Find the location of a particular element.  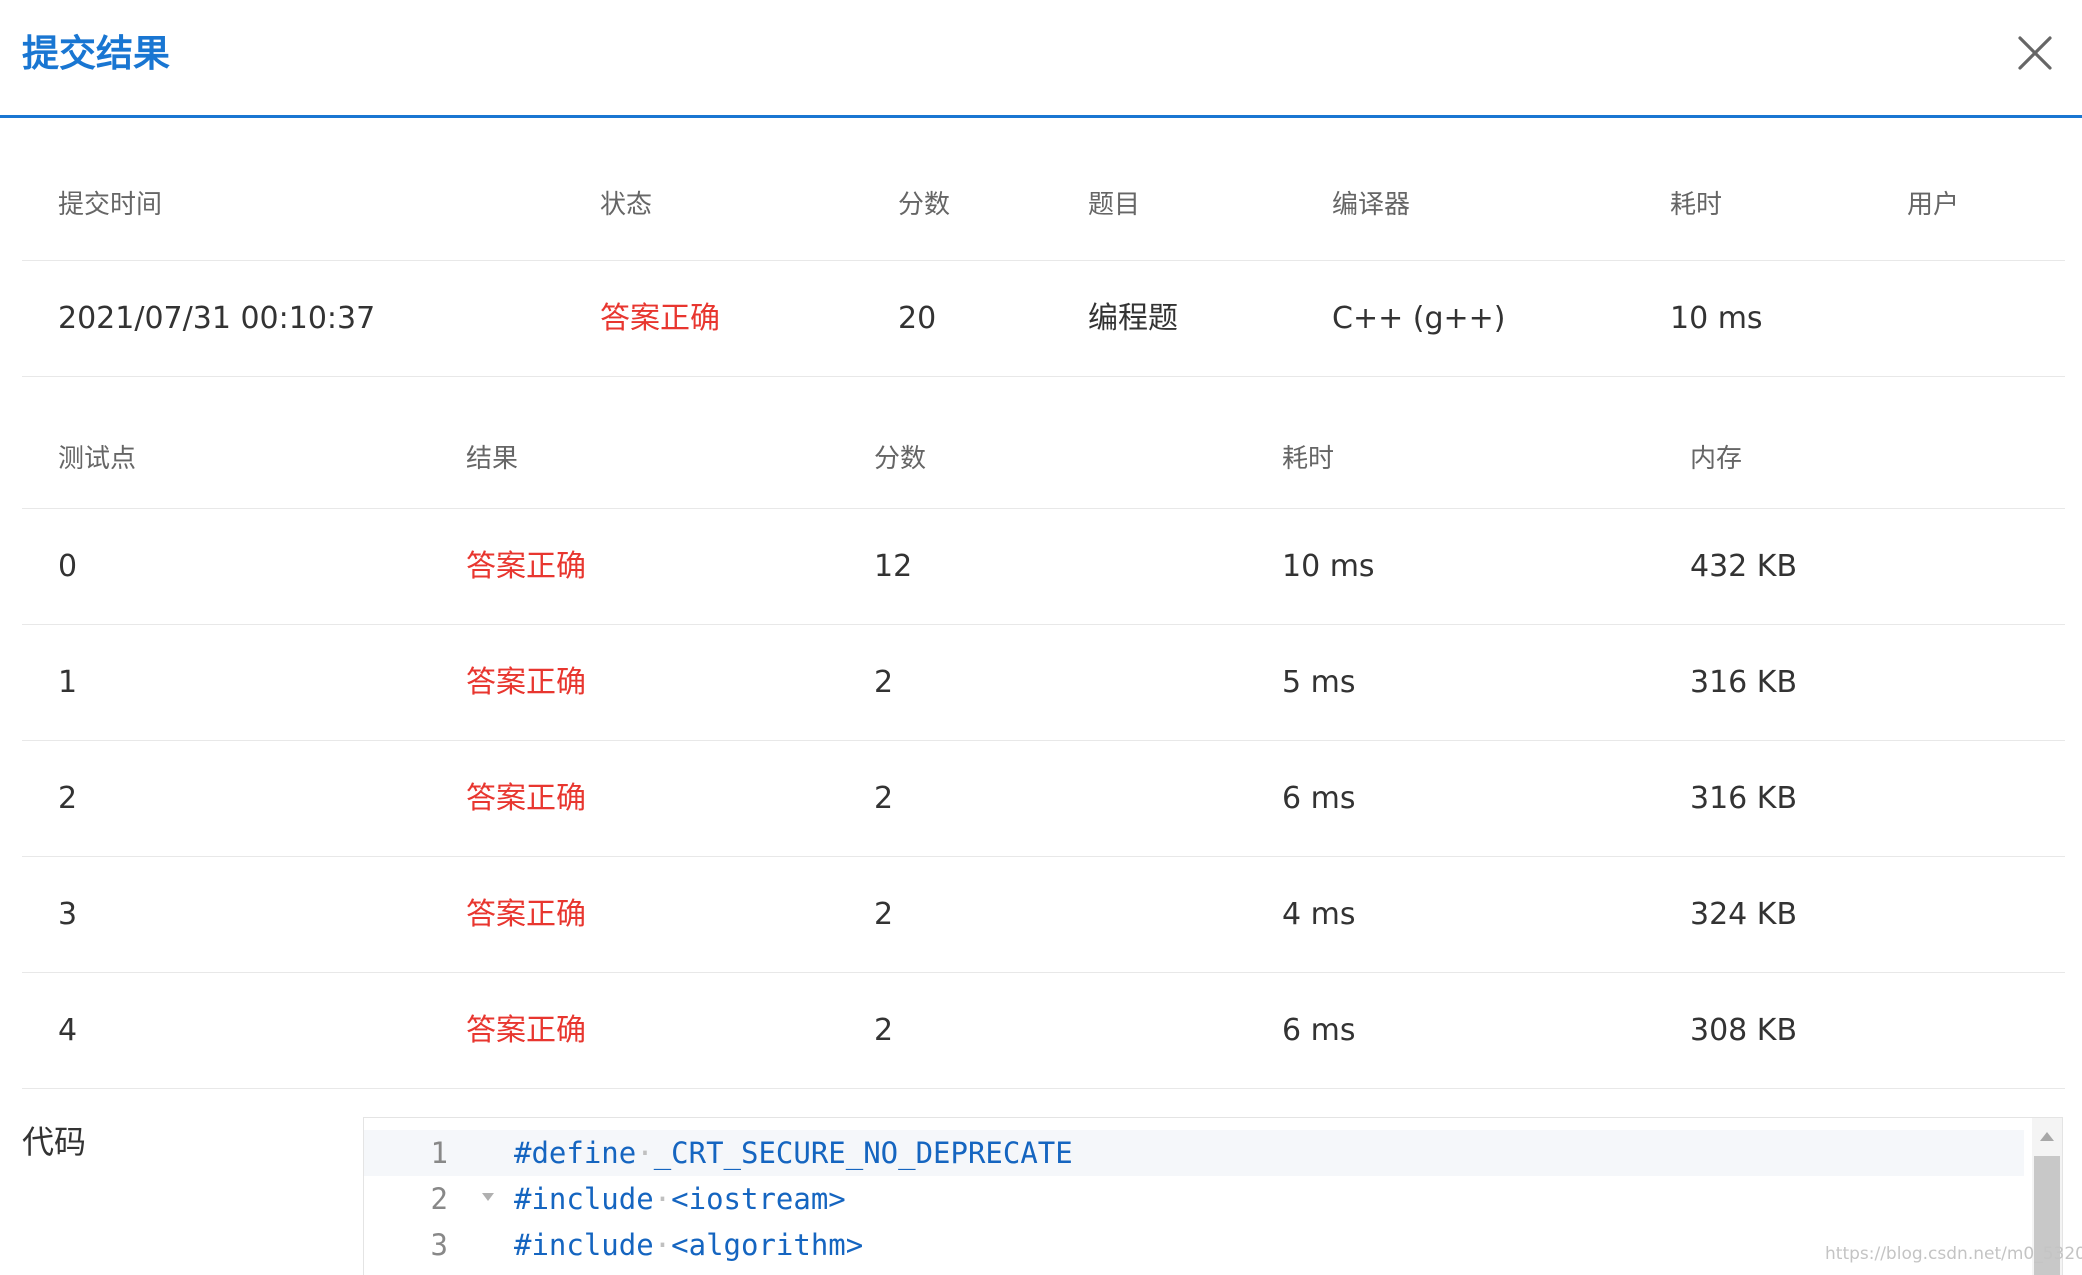

test-id: 4 is located at coordinates (68, 1030).